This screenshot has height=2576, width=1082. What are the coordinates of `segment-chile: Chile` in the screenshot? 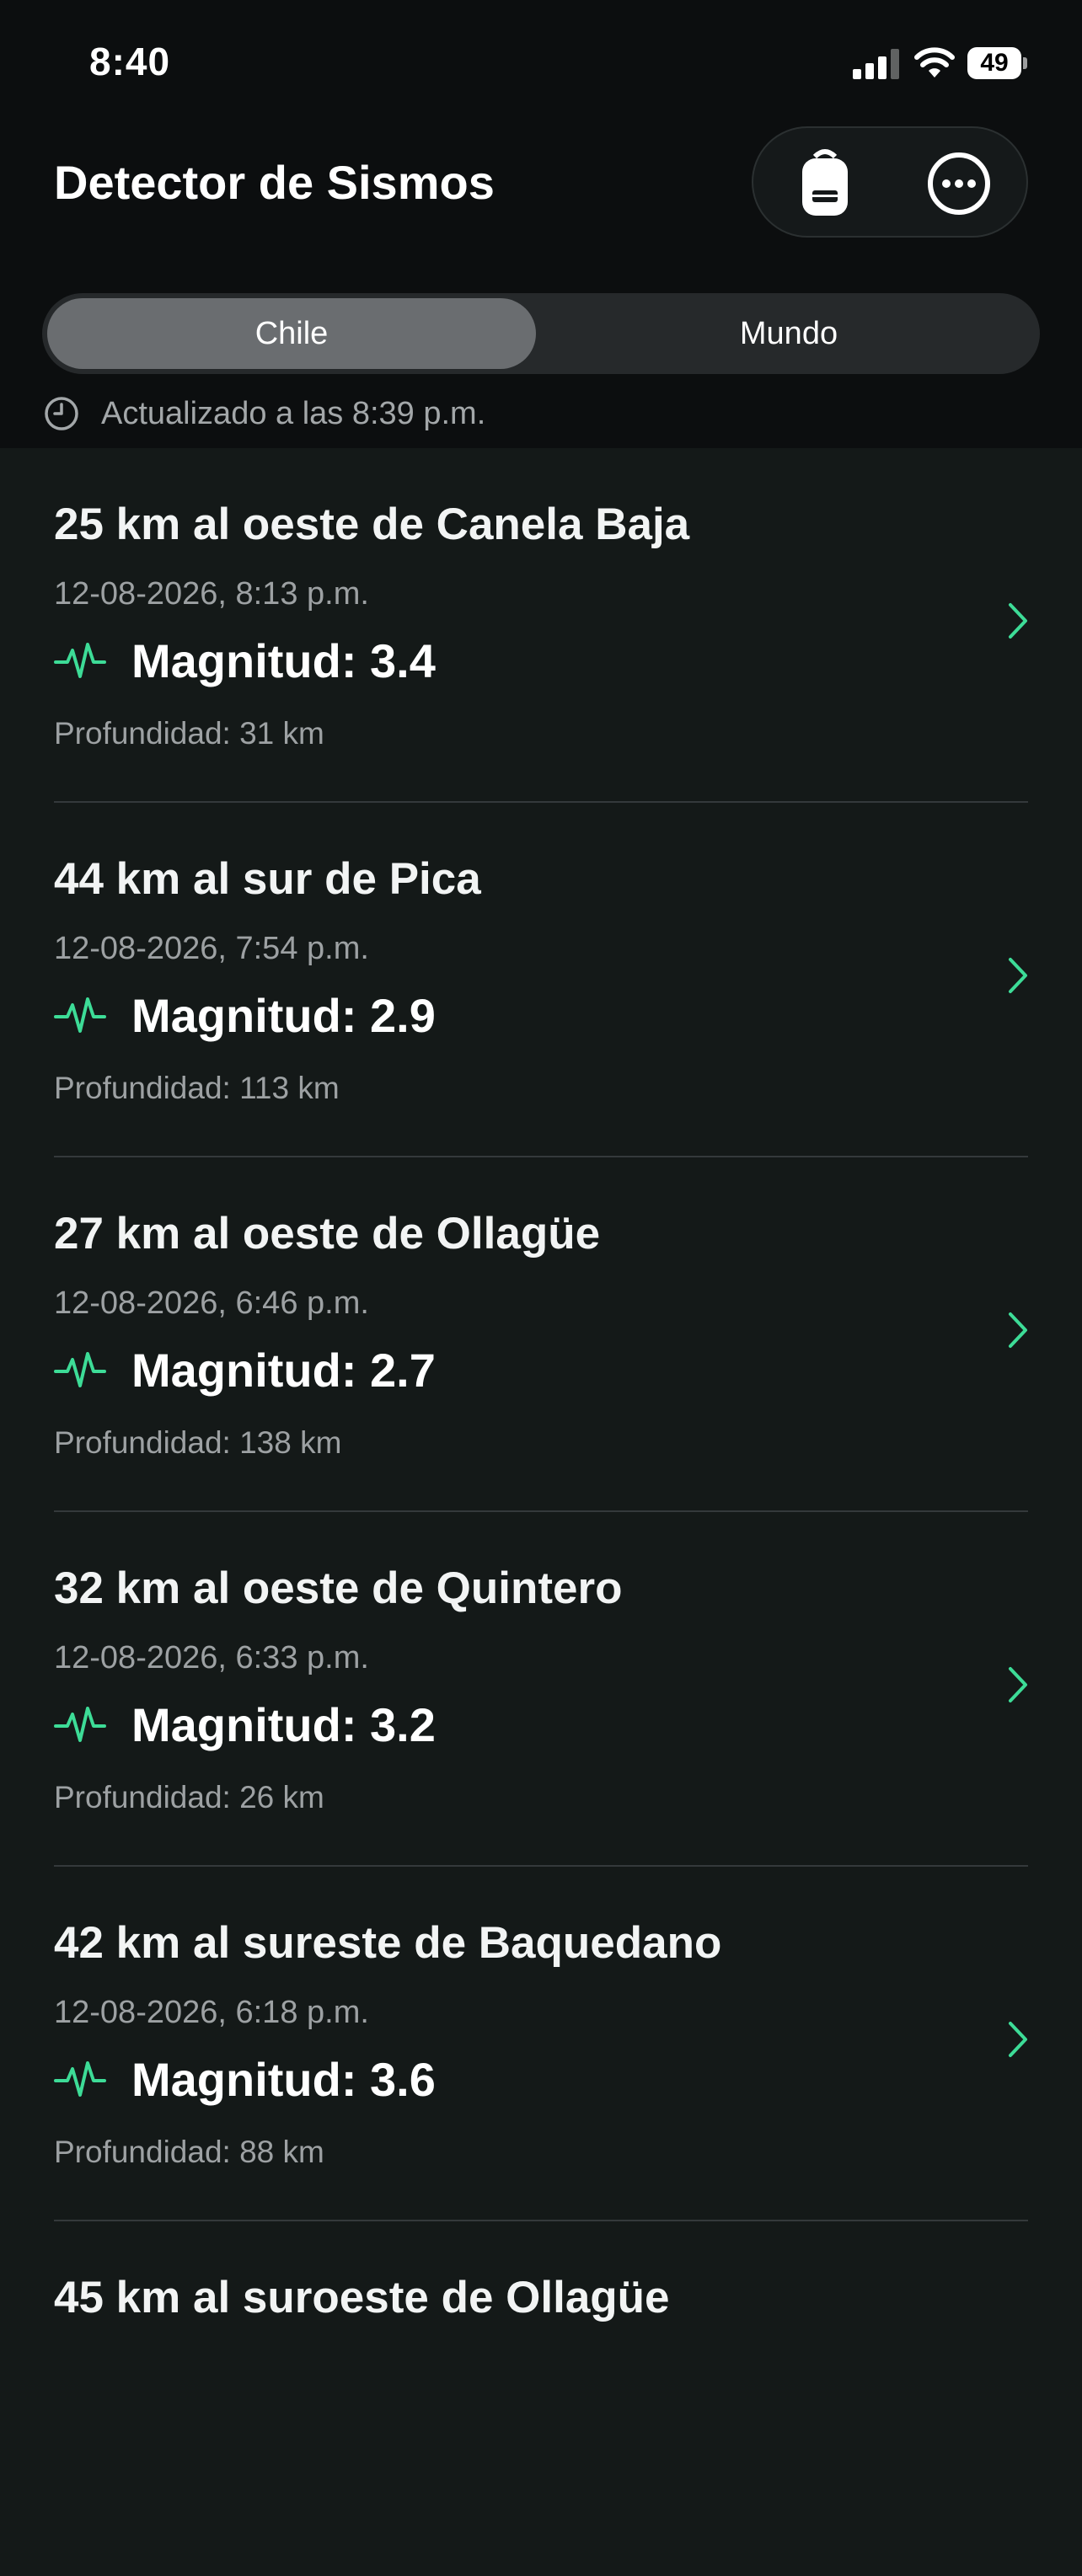 It's located at (291, 333).